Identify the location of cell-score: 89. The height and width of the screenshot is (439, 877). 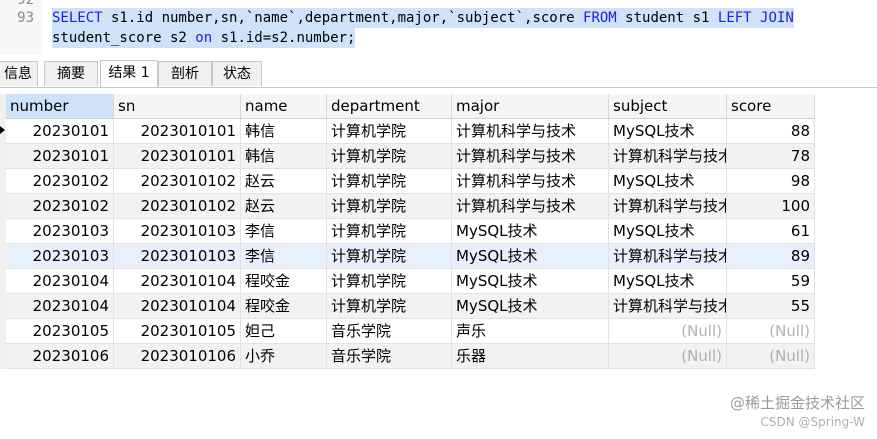
(771, 256).